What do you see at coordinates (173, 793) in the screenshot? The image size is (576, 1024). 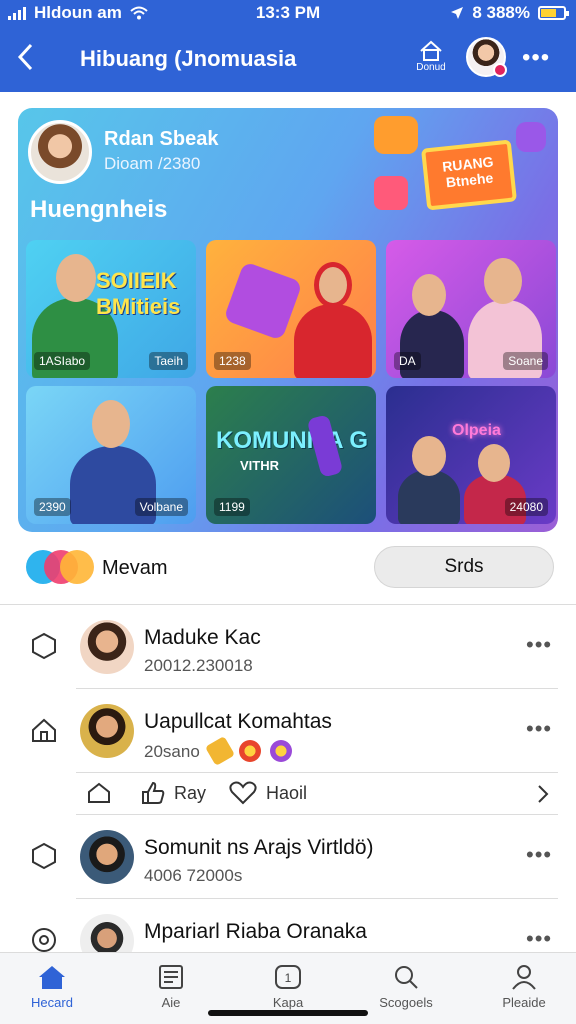 I see `like-button: Ray` at bounding box center [173, 793].